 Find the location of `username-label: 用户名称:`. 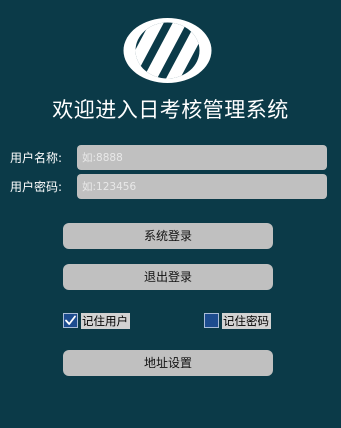

username-label: 用户名称: is located at coordinates (36, 158).